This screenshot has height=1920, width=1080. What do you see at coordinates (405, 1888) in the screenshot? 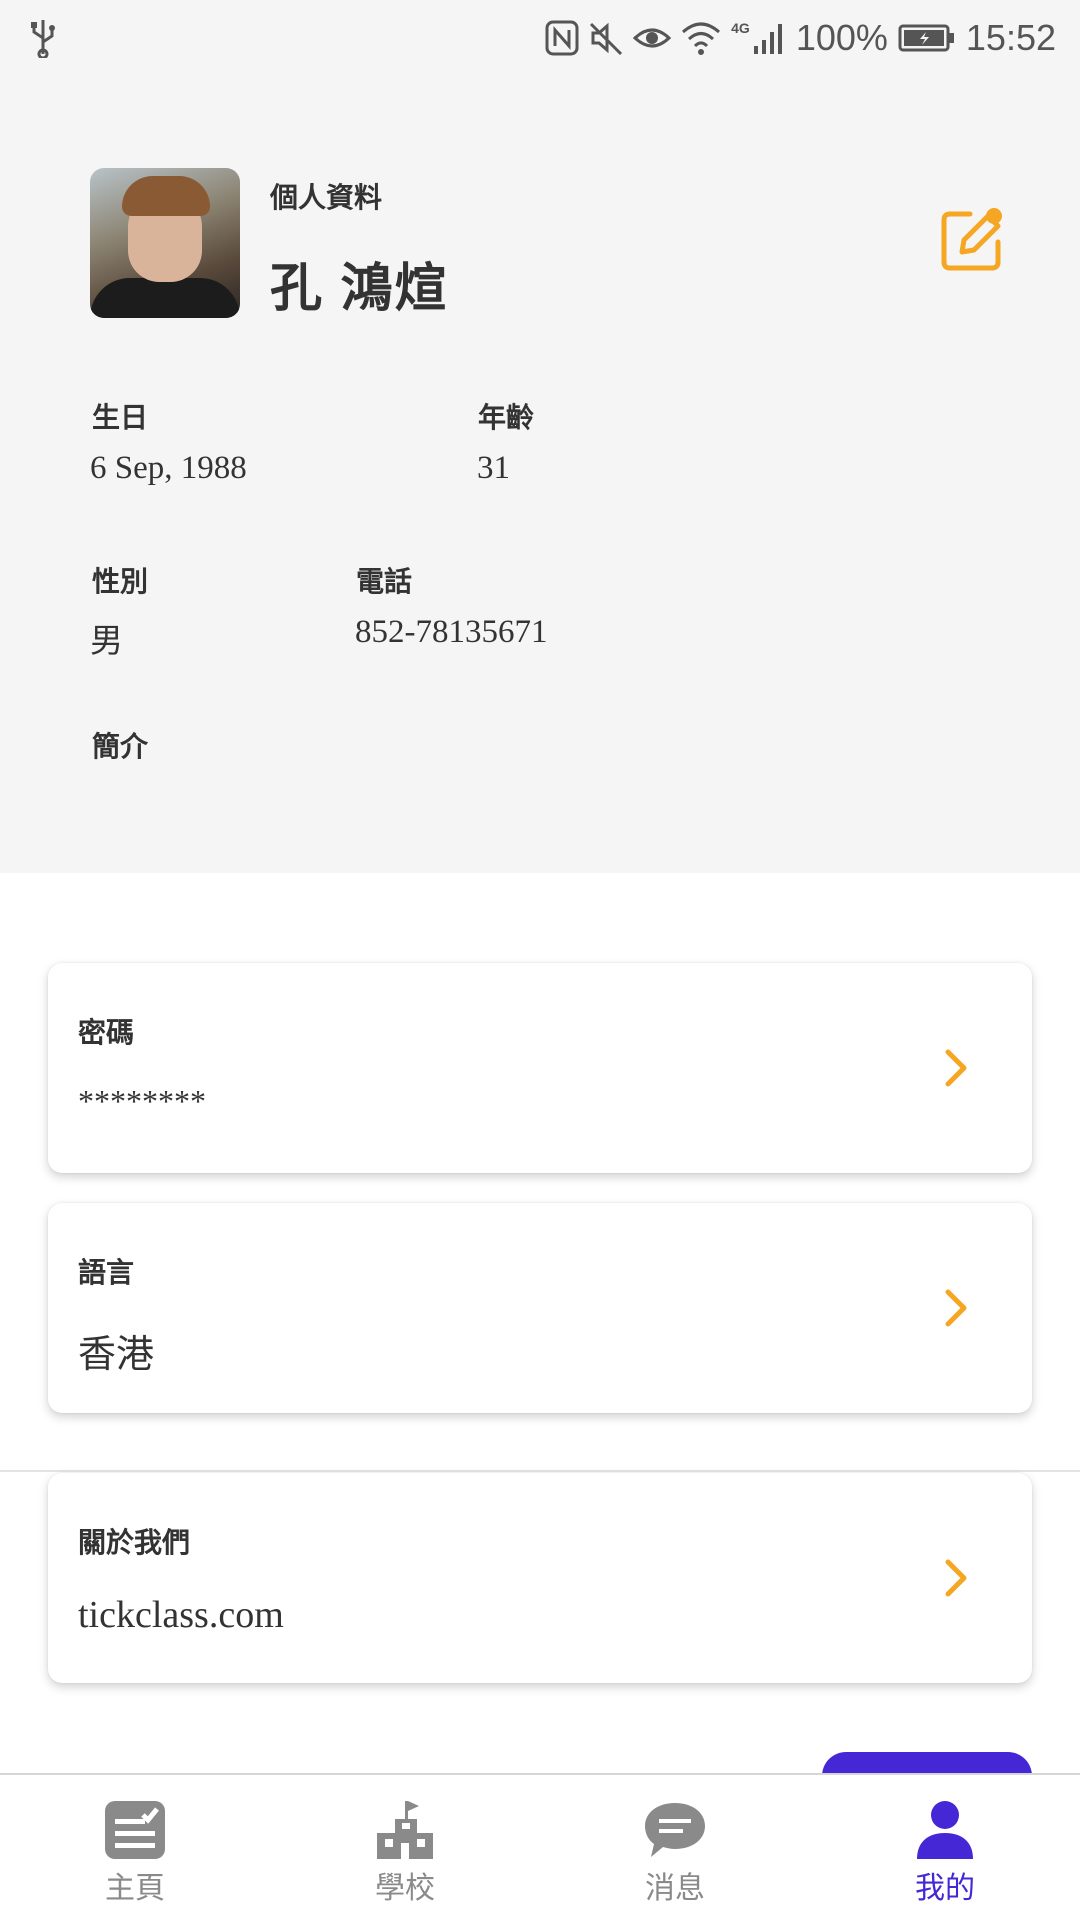
I see `nav-school-label: 學校` at bounding box center [405, 1888].